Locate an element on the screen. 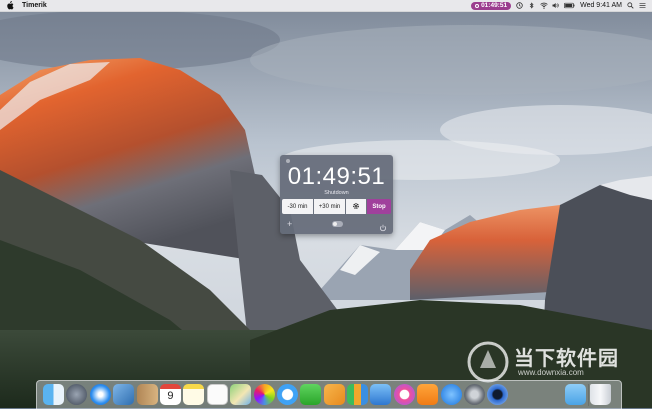 Image resolution: width=652 pixels, height=409 pixels. dock-safari-icon is located at coordinates (100, 394).